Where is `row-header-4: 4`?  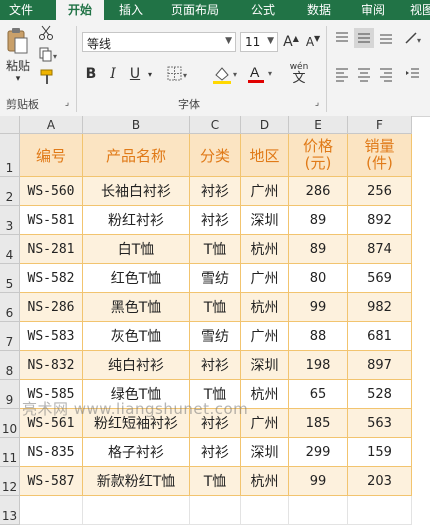
row-header-4: 4 is located at coordinates (10, 249).